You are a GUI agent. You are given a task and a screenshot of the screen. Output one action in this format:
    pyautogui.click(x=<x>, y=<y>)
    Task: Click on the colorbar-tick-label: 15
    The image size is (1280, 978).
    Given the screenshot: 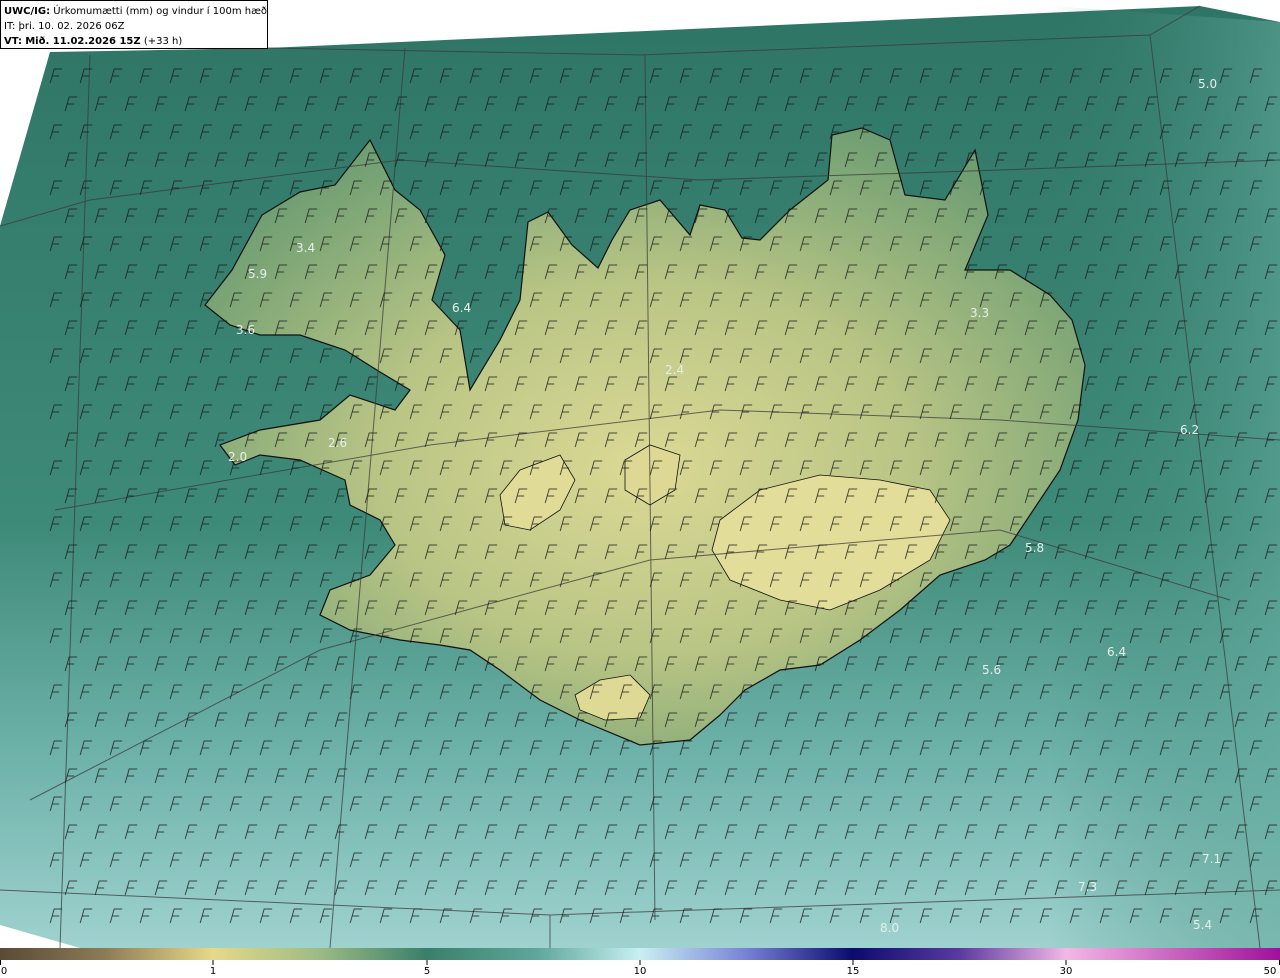 What is the action you would take?
    pyautogui.click(x=853, y=971)
    